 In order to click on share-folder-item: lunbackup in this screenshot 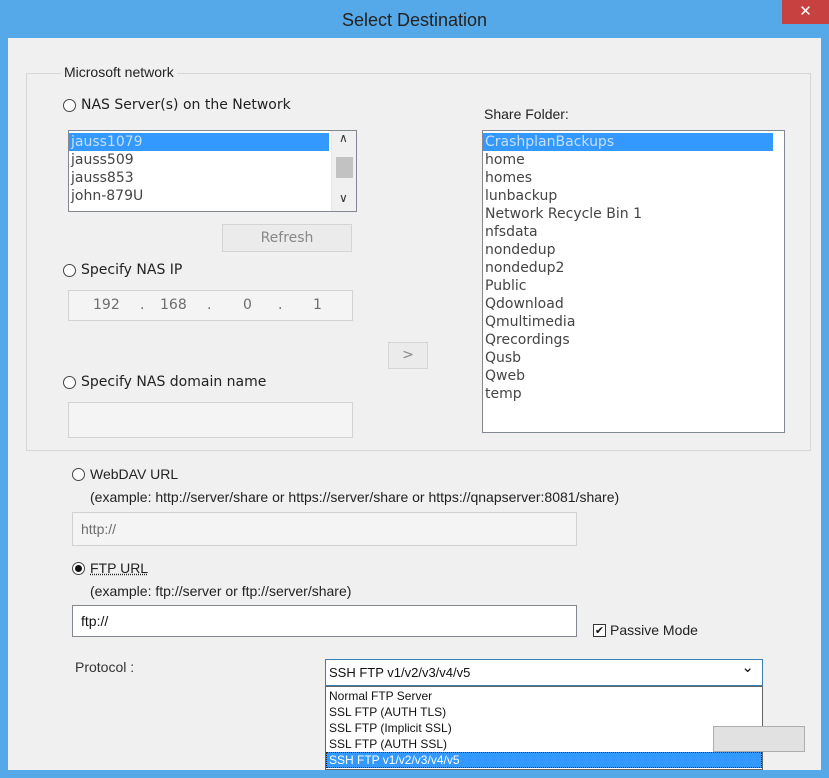, I will do `click(628, 196)`.